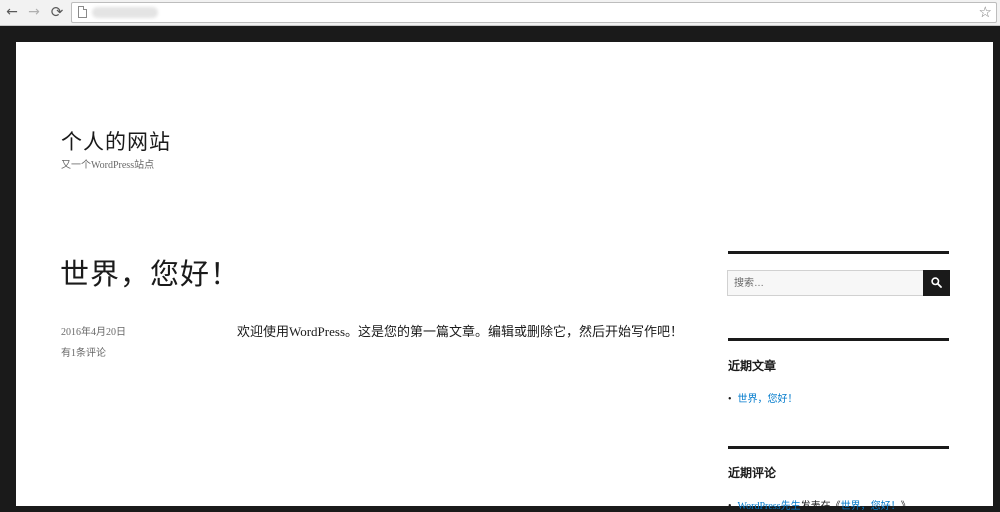 The image size is (1000, 512). I want to click on list-item: • WordPress先生发表在《世界，您好！》, so click(819, 506).